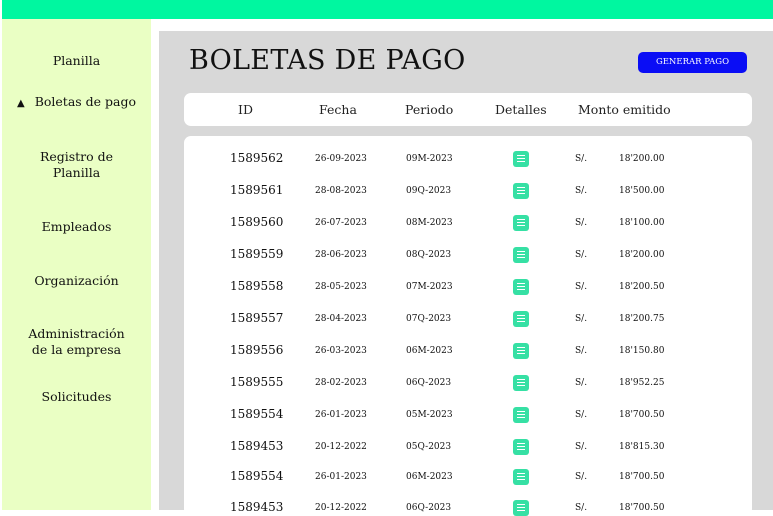 This screenshot has height=516, width=773. I want to click on row-periodo: 05M-2023, so click(429, 415).